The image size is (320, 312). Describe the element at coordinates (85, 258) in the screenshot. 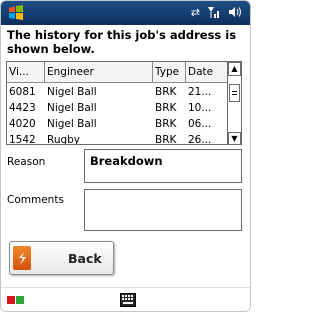

I see `back-button-label: Back` at that location.